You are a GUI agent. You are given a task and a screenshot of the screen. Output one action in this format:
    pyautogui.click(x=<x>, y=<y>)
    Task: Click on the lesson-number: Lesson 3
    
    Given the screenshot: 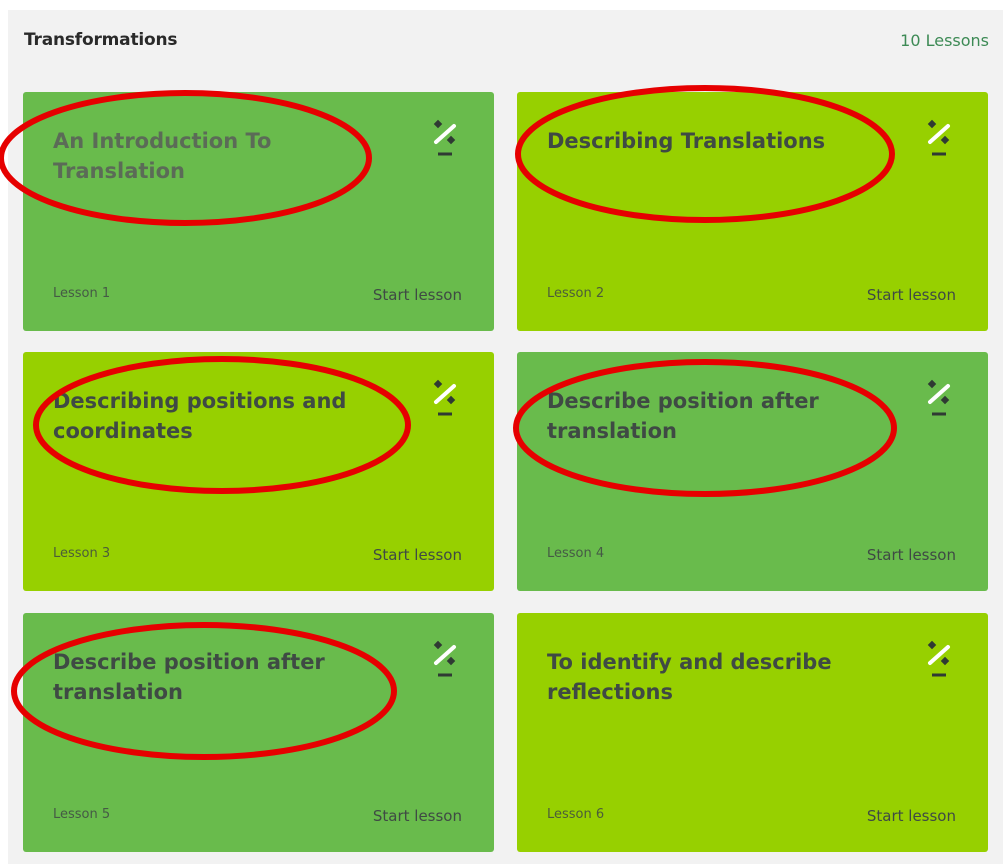 What is the action you would take?
    pyautogui.click(x=82, y=553)
    